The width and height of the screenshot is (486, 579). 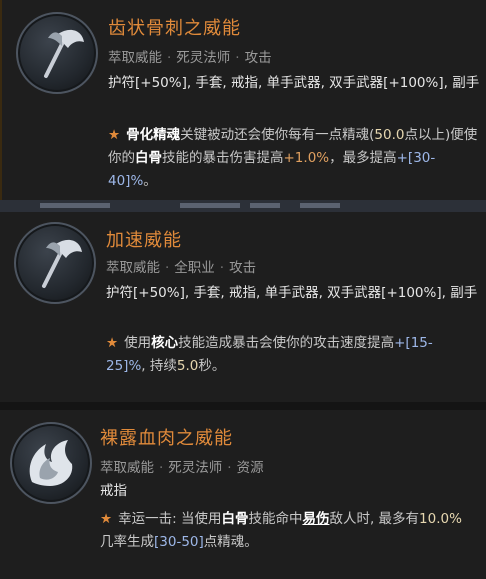 I want to click on value: 10.0%, so click(x=440, y=519).